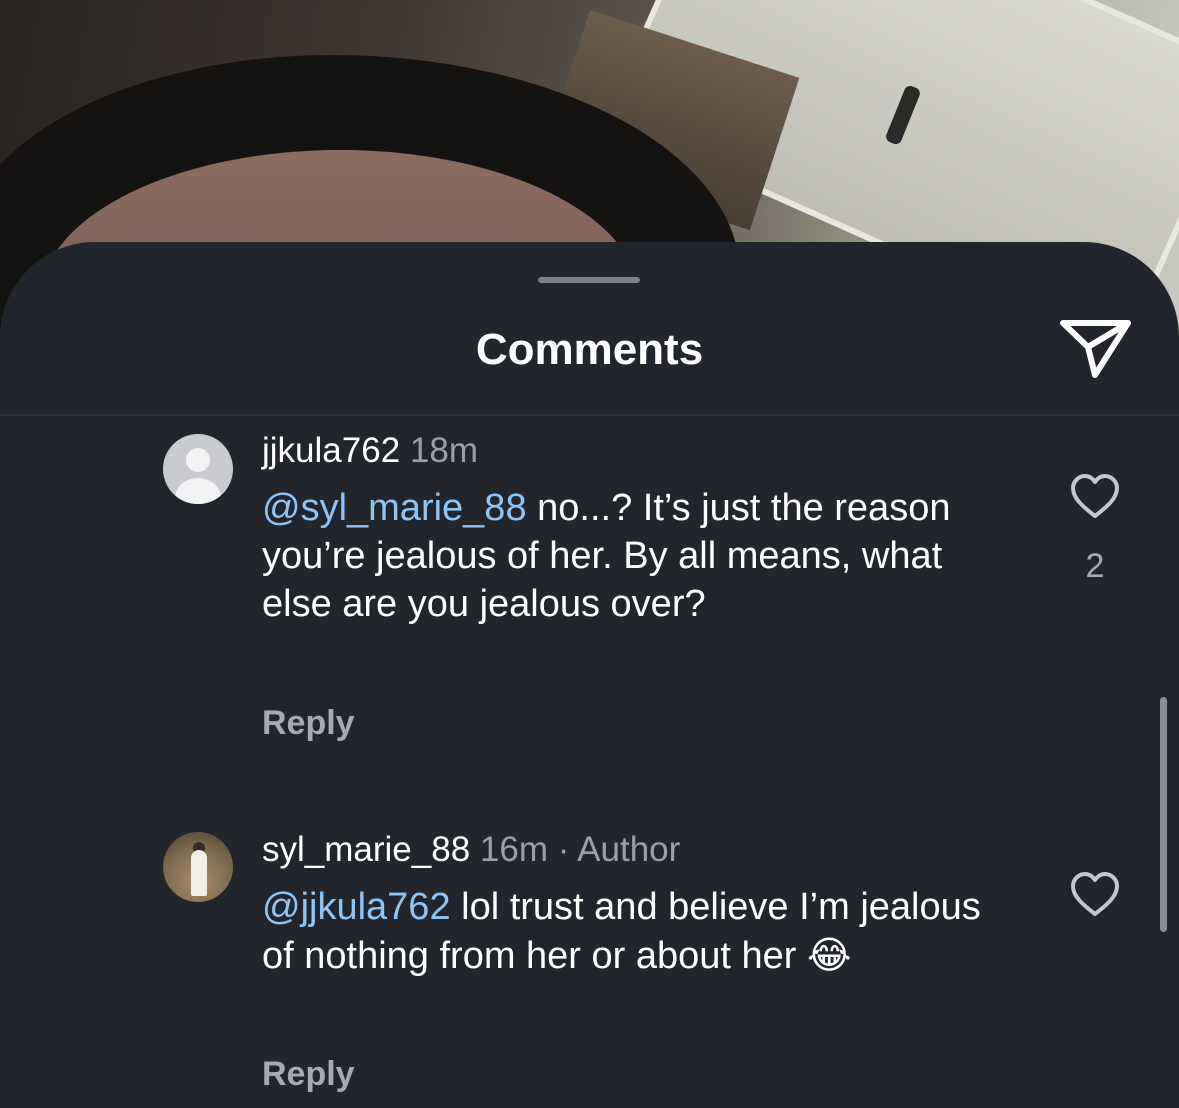 This screenshot has height=1108, width=1179. Describe the element at coordinates (829, 955) in the screenshot. I see `laughing-tears-emoji: 😂` at that location.